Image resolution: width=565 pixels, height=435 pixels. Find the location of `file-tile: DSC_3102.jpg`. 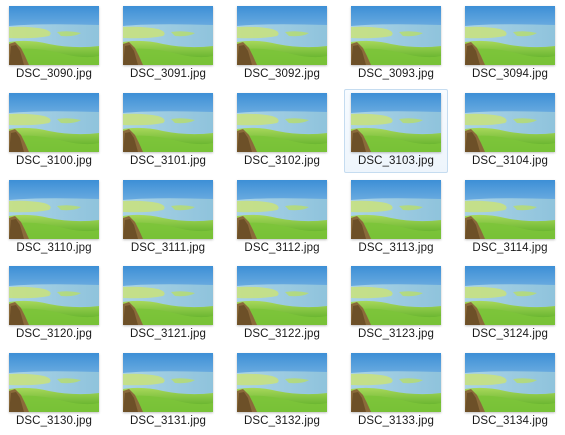

file-tile: DSC_3102.jpg is located at coordinates (282, 133).